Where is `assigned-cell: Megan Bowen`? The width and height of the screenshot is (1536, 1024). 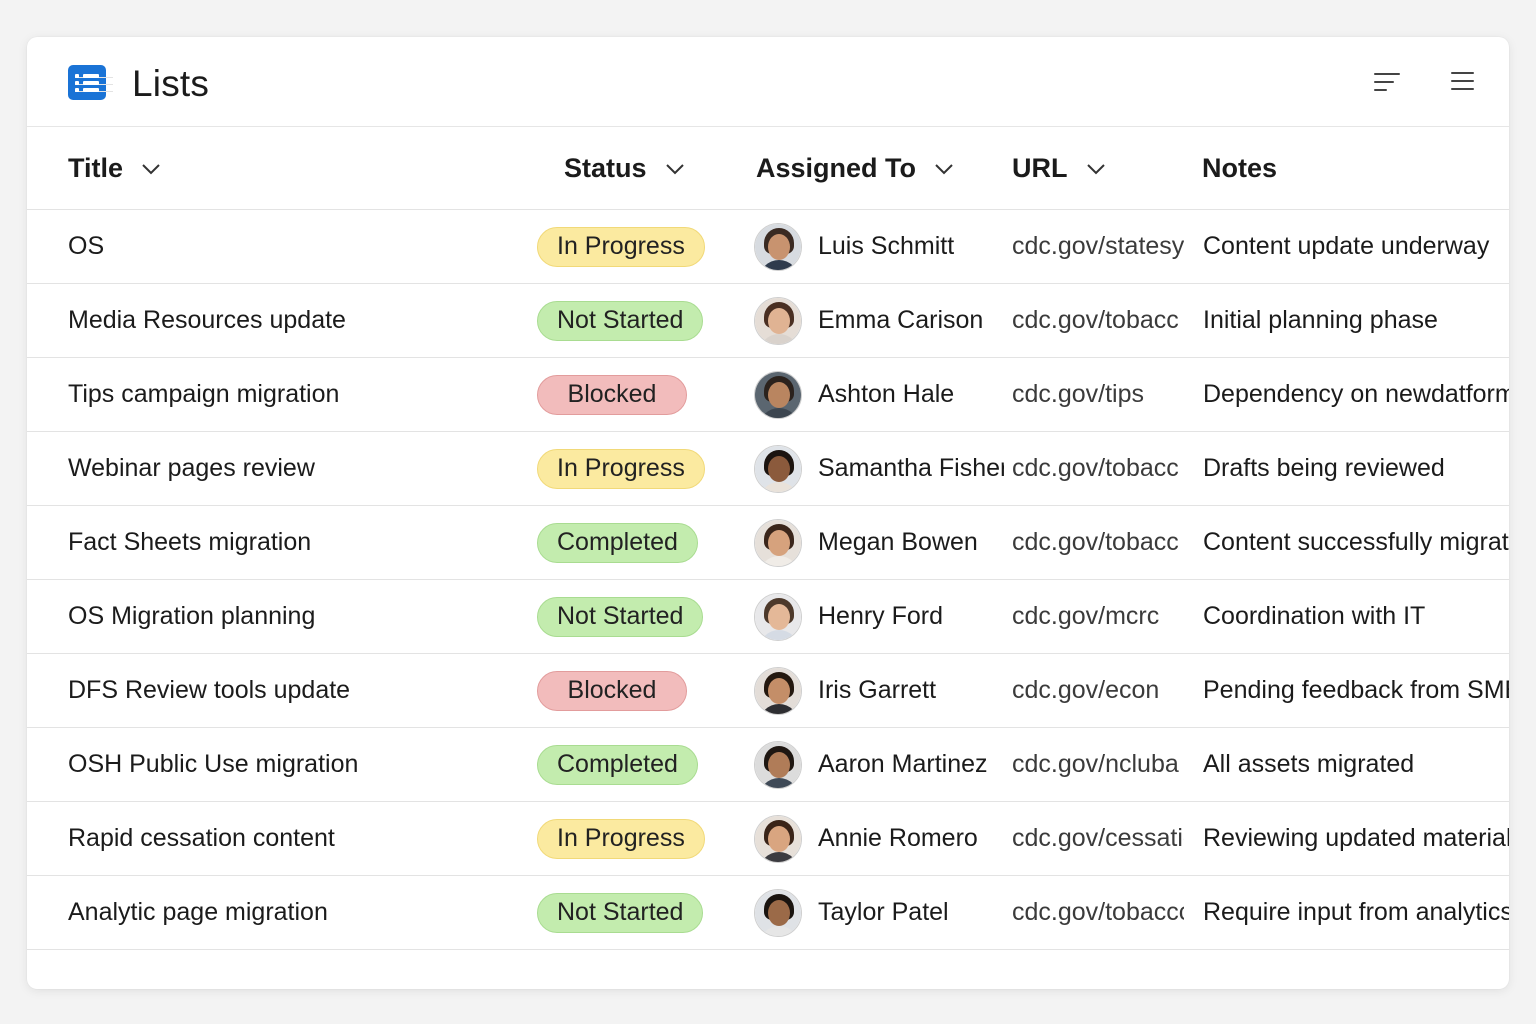
assigned-cell: Megan Bowen is located at coordinates (879, 542).